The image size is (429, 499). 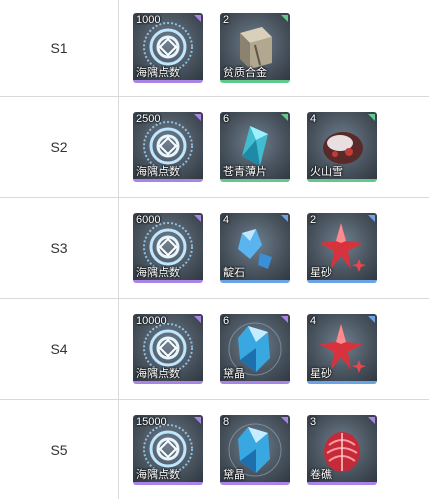 I want to click on reward-item: 6 苍青薄片, so click(x=255, y=147).